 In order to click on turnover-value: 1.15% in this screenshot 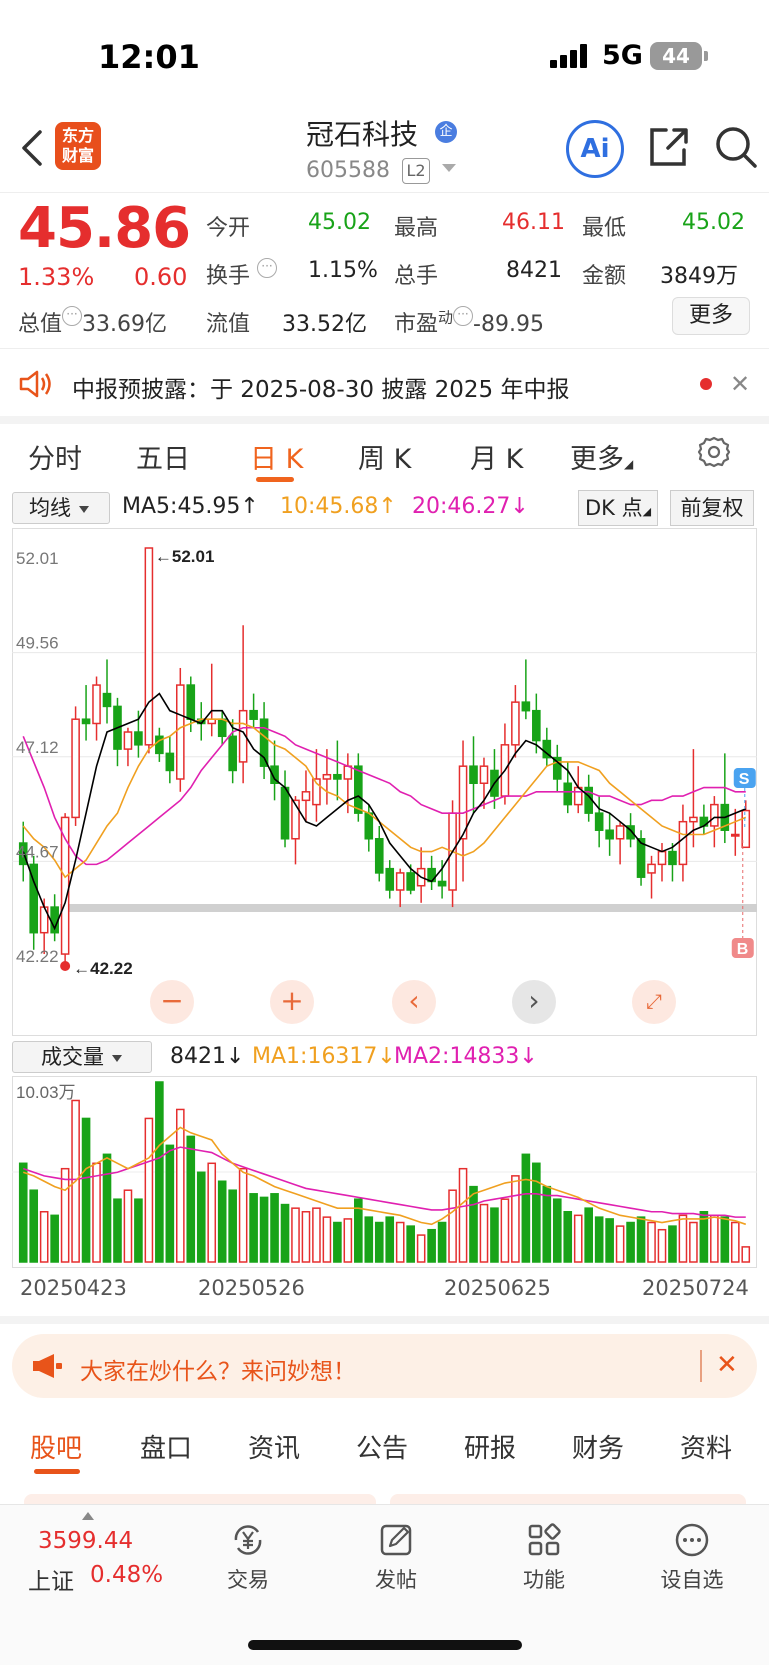, I will do `click(343, 270)`.